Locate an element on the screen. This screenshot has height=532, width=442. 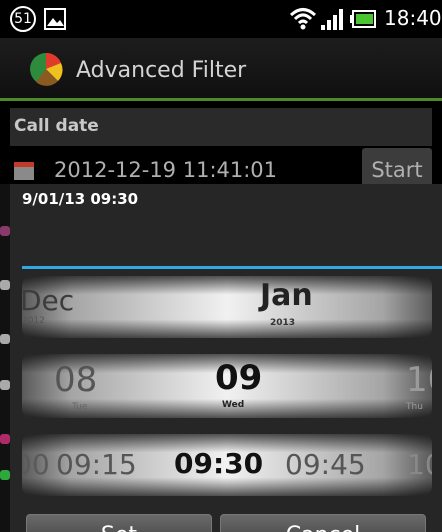
time-prev: 09:15 is located at coordinates (96, 464).